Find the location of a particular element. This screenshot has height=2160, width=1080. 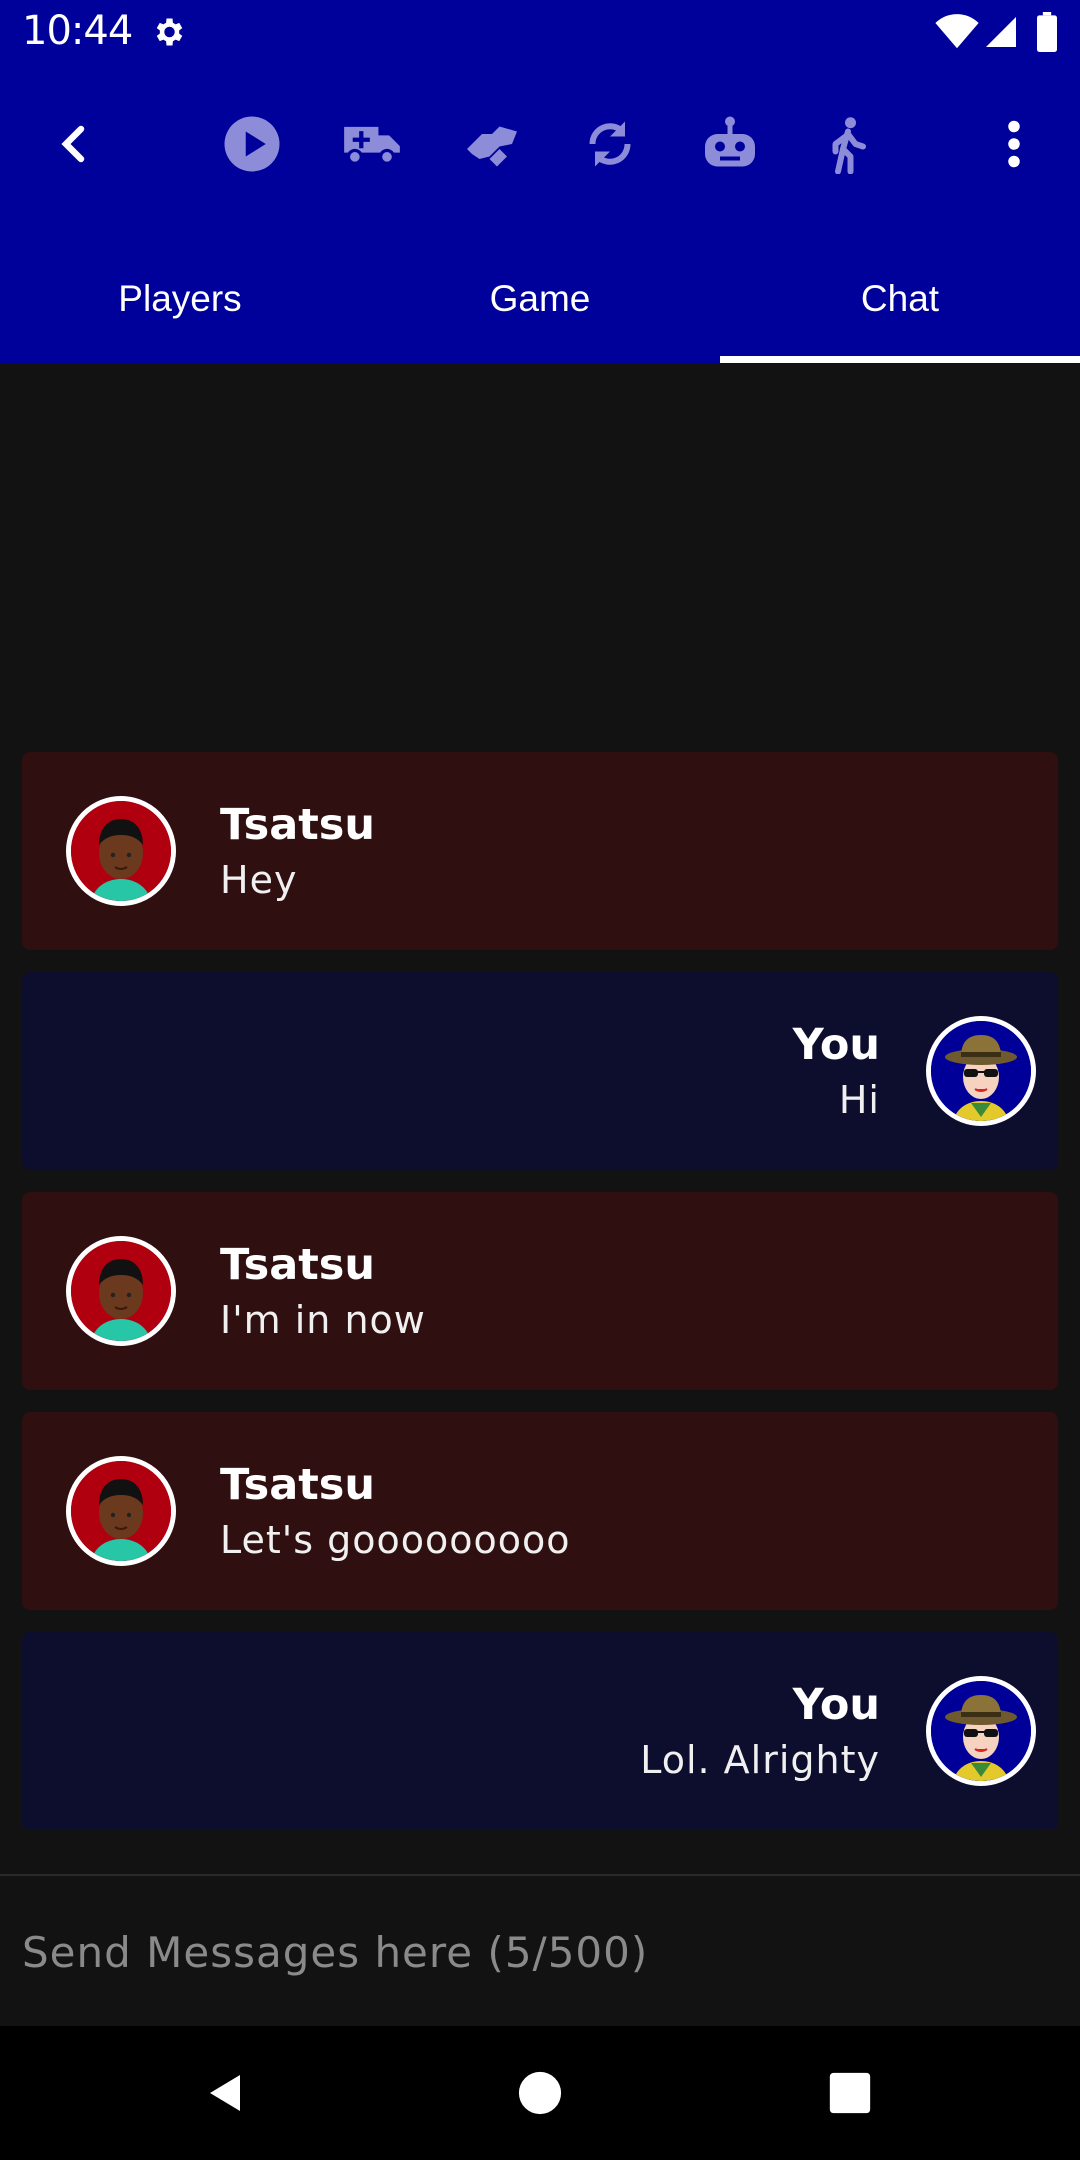

system-nav-bar is located at coordinates (540, 2093).